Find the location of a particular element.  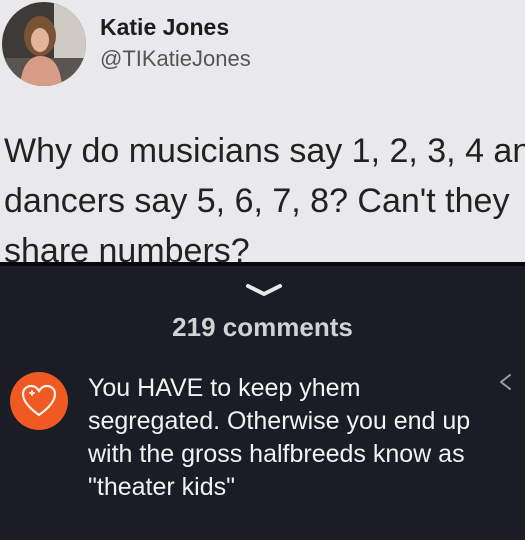

divider is located at coordinates (262, 264).